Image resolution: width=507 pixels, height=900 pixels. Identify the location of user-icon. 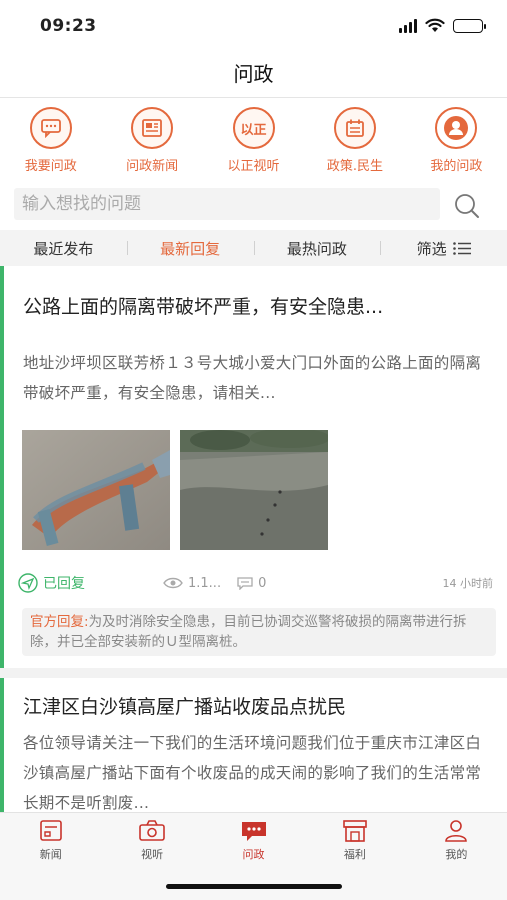
(456, 128).